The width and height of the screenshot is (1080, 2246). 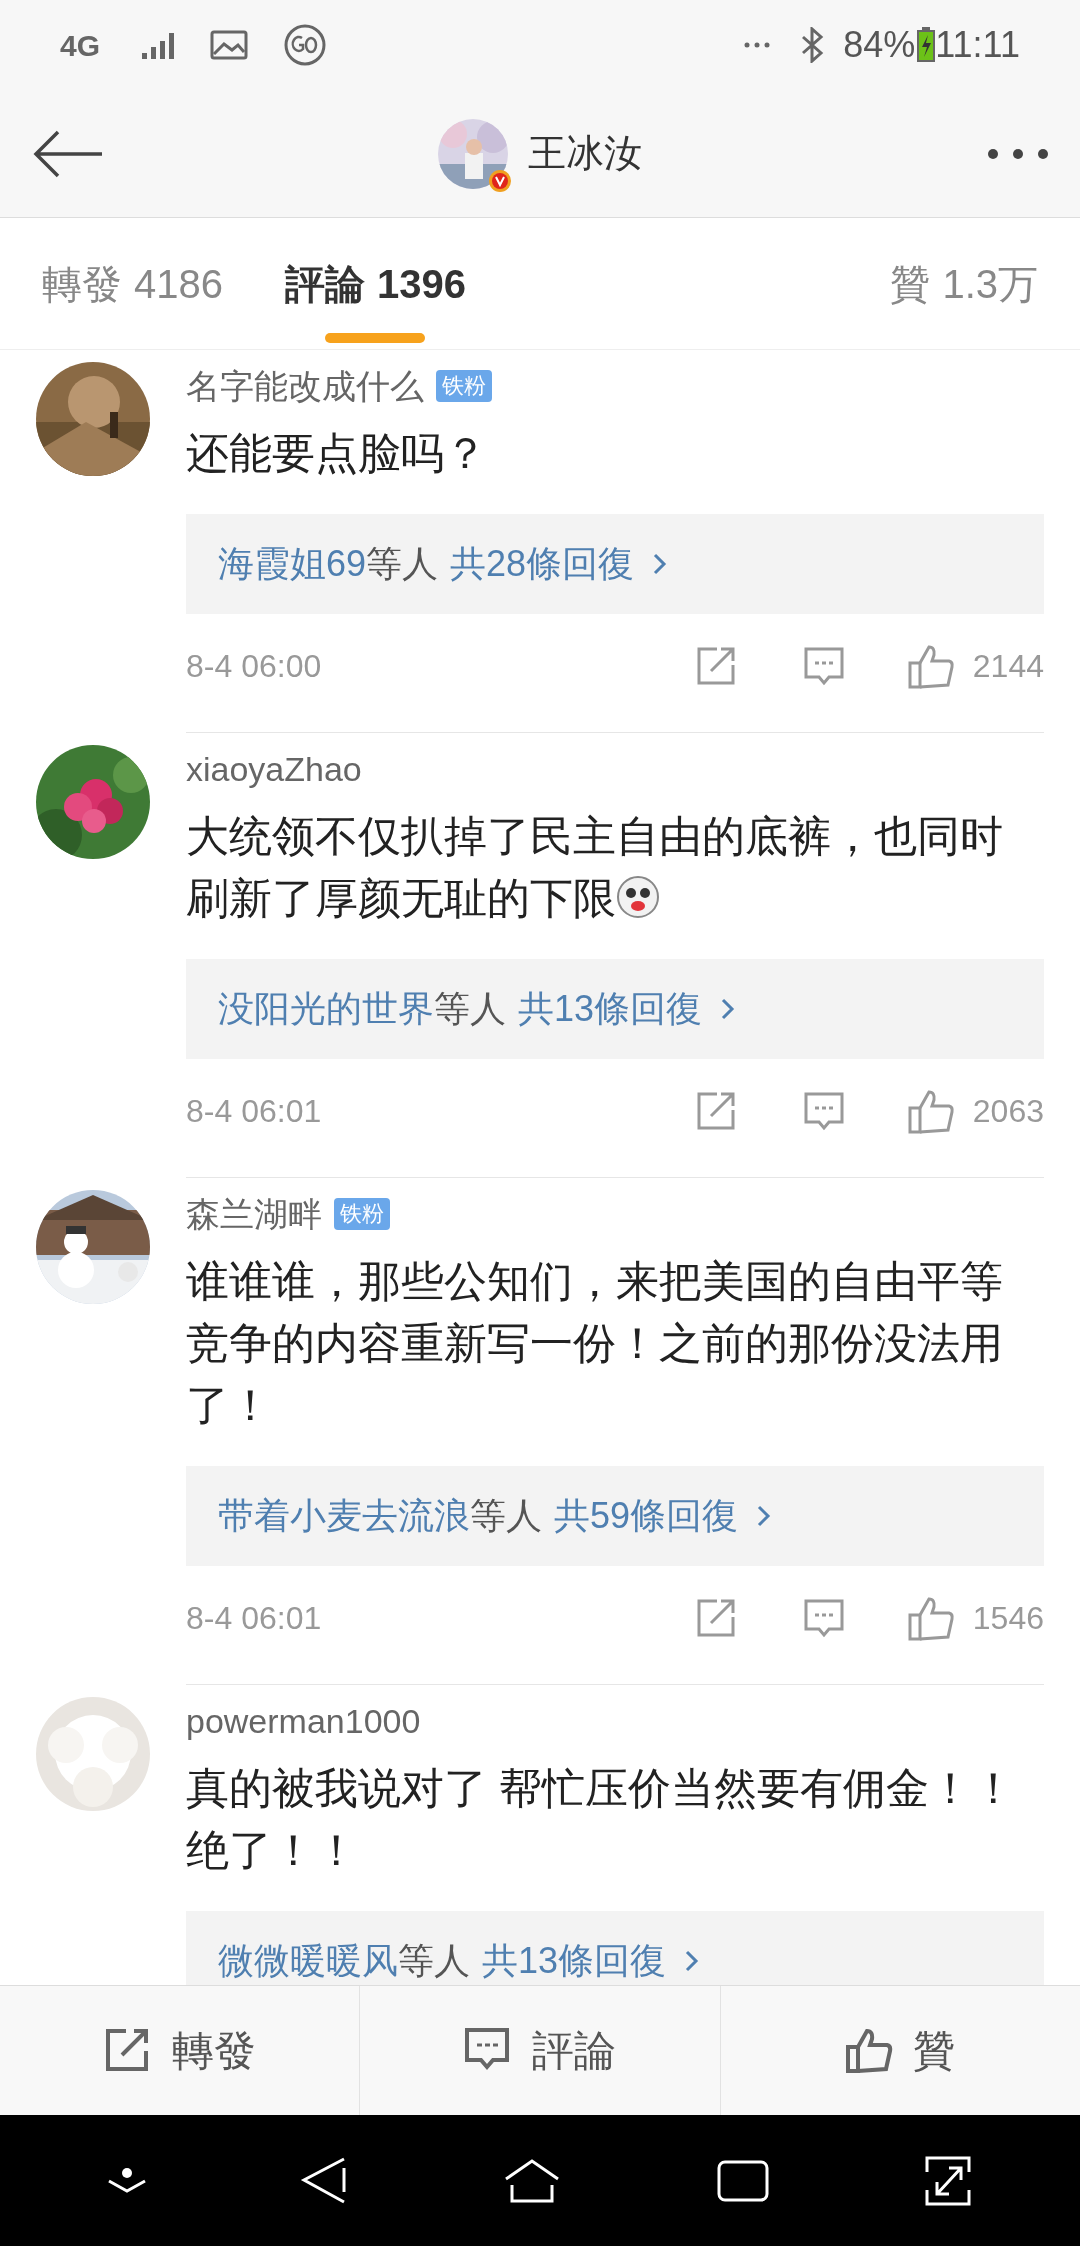 I want to click on battery-icon, so click(x=926, y=45).